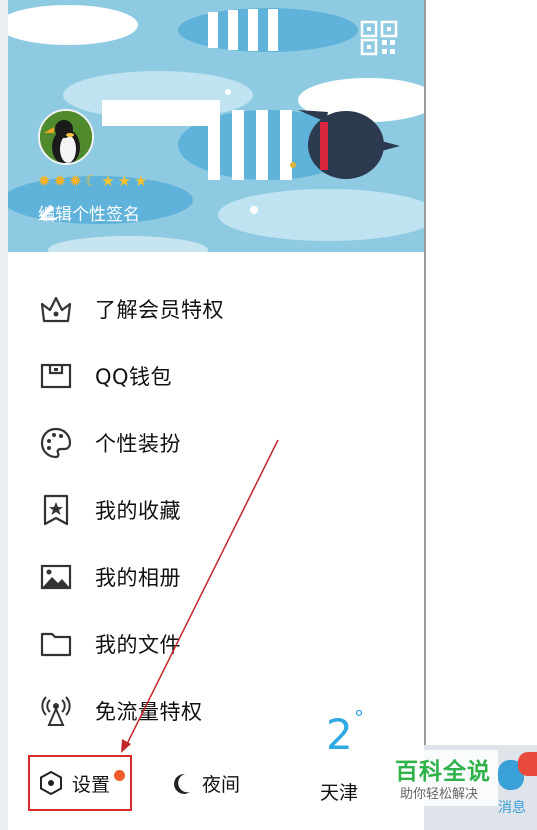 The height and width of the screenshot is (830, 537). What do you see at coordinates (216, 577) in the screenshot?
I see `menu-item-albums: 我的相册` at bounding box center [216, 577].